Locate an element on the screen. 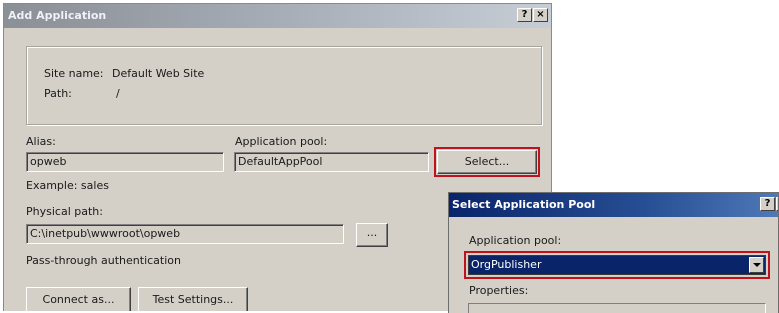 This screenshot has width=779, height=313. site-name-value: Default Web Site is located at coordinates (158, 73).